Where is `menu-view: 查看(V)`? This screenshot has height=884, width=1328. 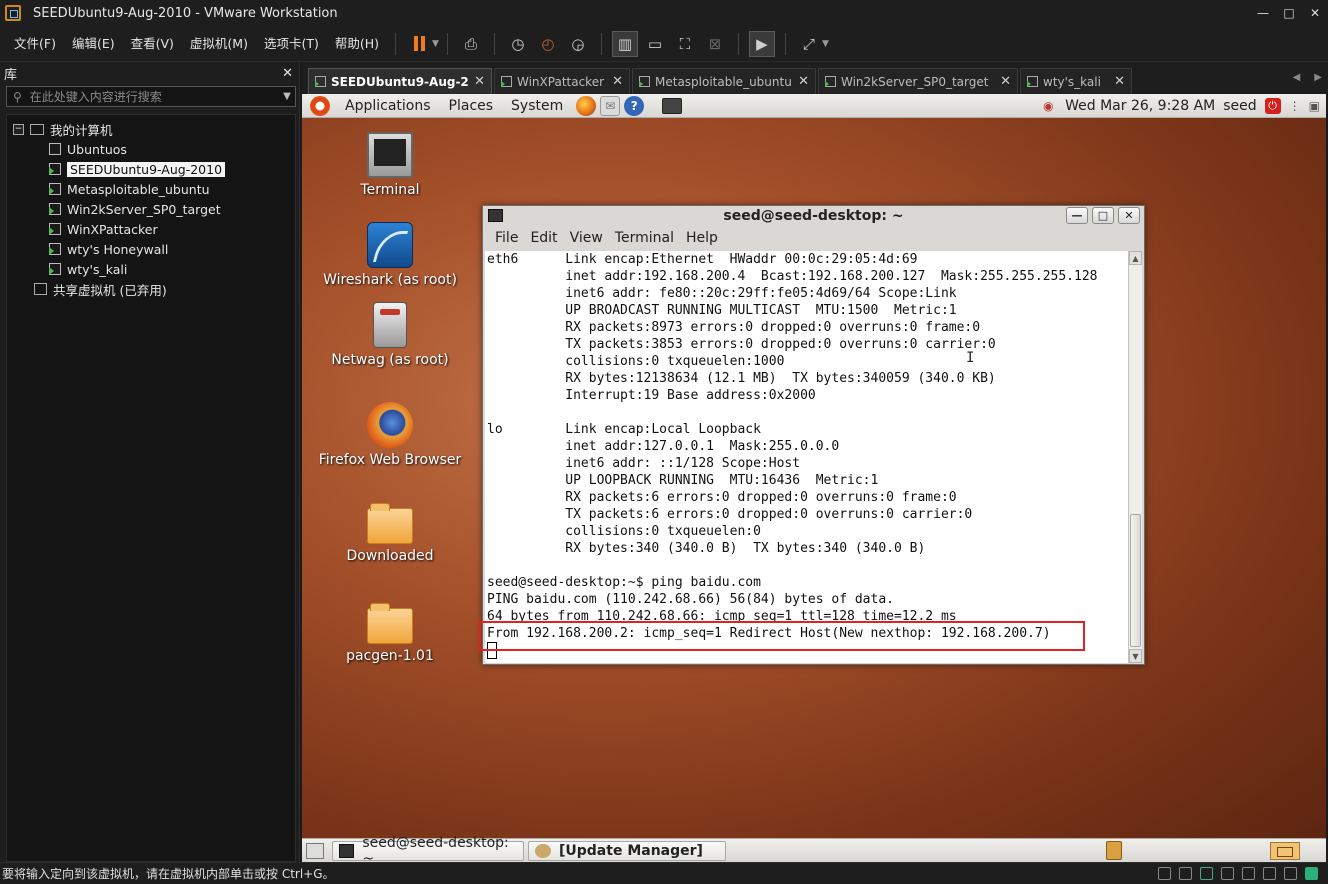 menu-view: 查看(V) is located at coordinates (152, 44).